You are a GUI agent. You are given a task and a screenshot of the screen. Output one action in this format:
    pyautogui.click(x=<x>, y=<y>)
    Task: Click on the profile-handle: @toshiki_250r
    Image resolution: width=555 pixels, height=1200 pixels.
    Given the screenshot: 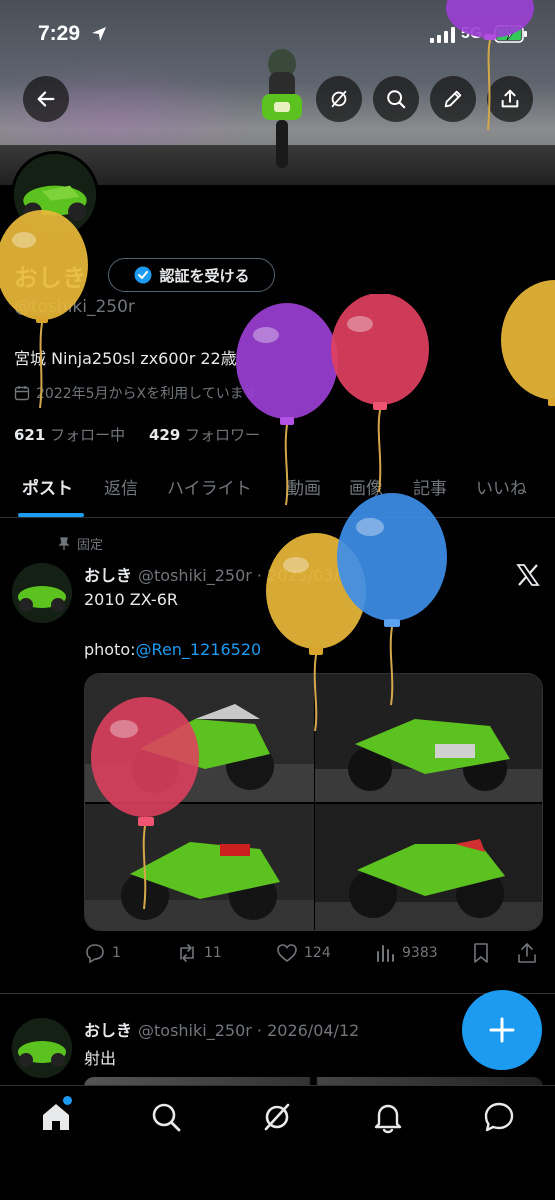 What is the action you would take?
    pyautogui.click(x=74, y=307)
    